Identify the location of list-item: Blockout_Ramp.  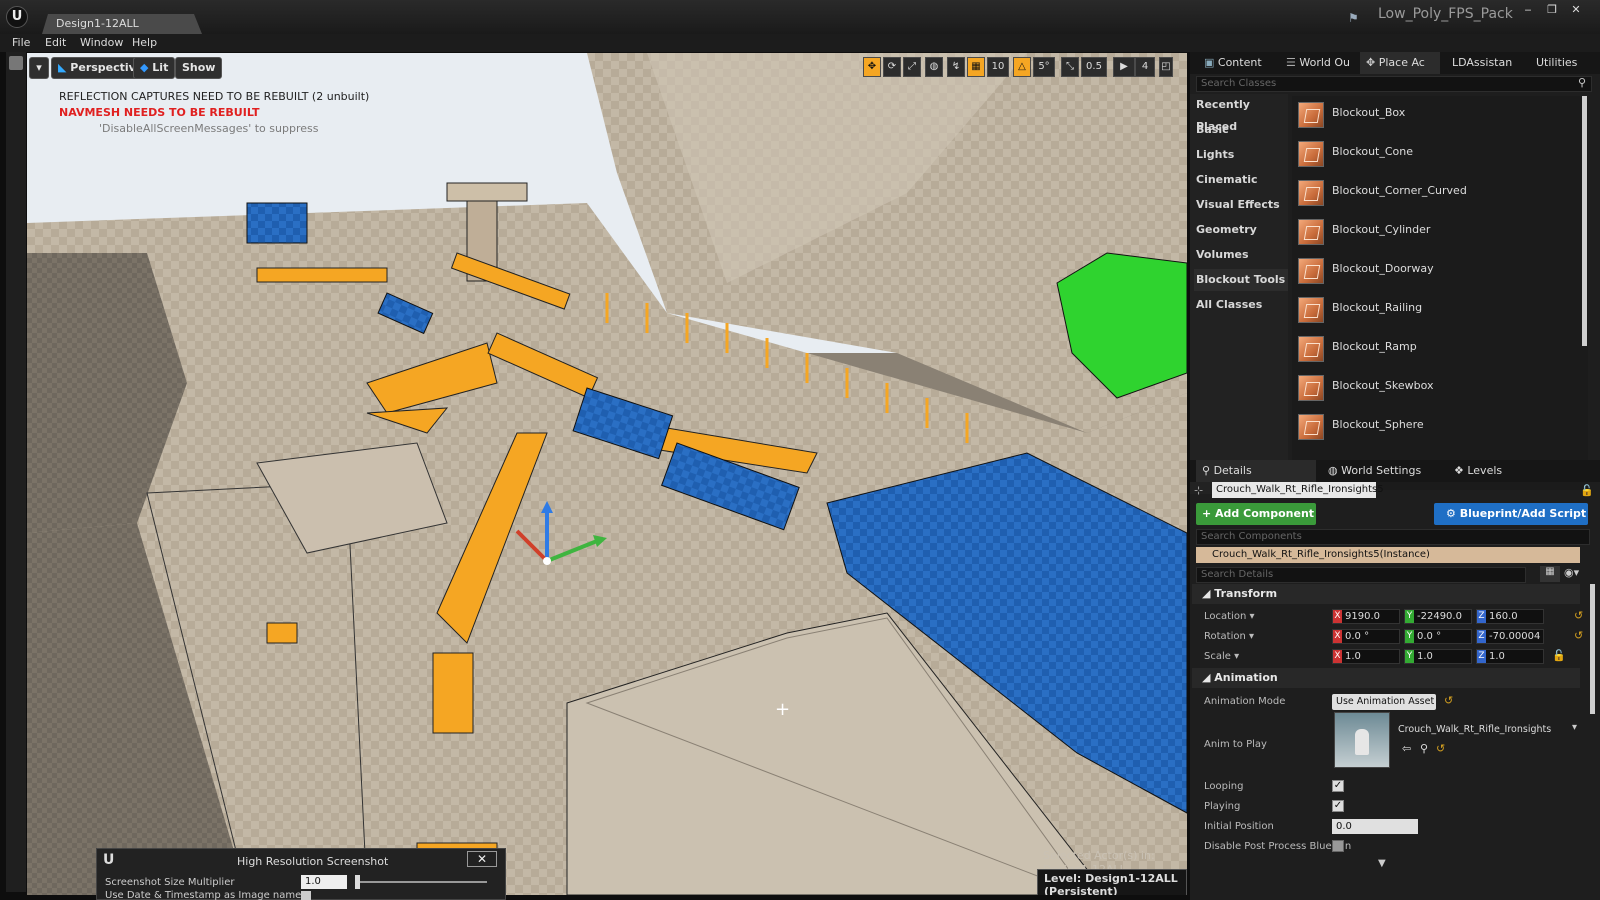
(1437, 348).